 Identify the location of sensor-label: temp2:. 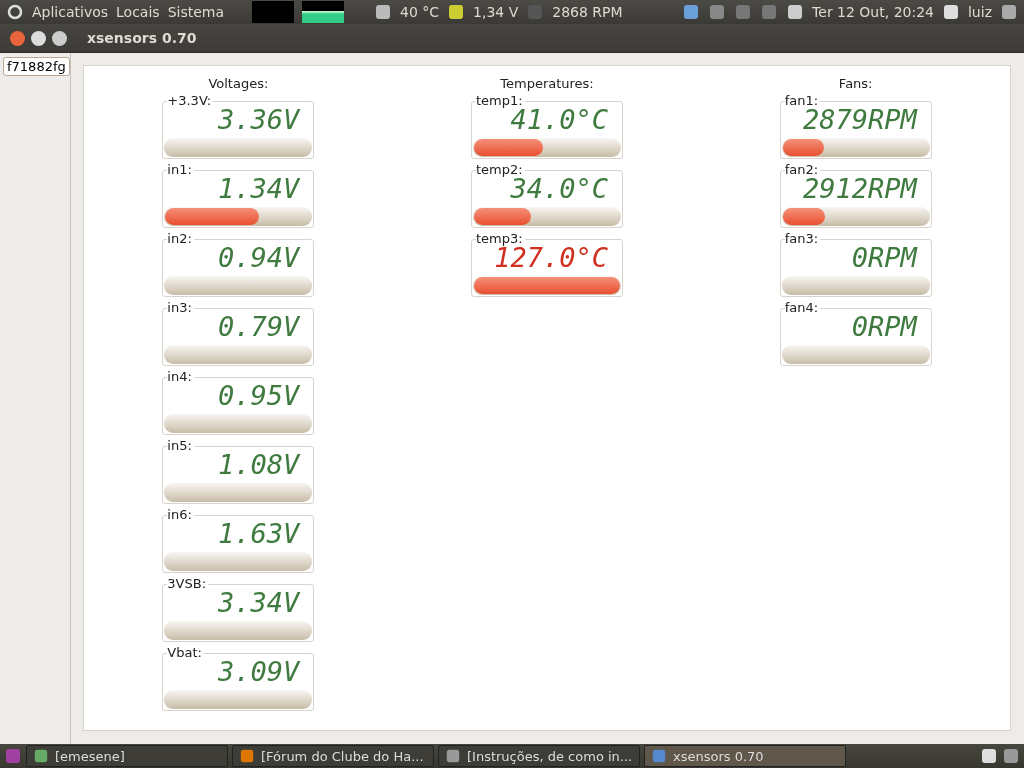
(500, 170).